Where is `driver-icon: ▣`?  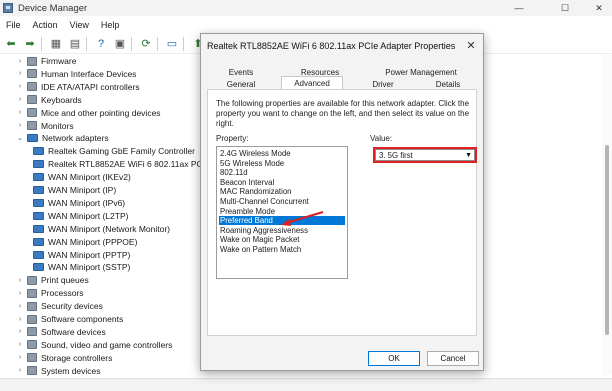 driver-icon: ▣ is located at coordinates (120, 44).